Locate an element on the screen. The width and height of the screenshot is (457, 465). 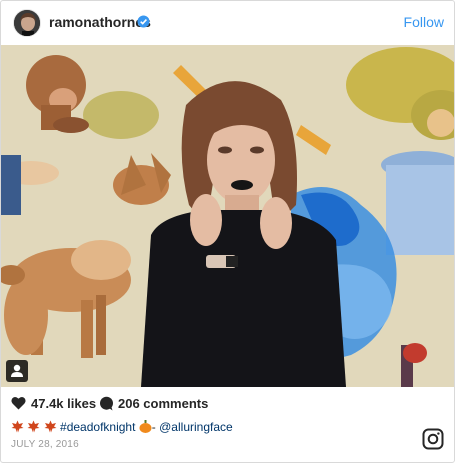
comment-icon is located at coordinates (106, 403).